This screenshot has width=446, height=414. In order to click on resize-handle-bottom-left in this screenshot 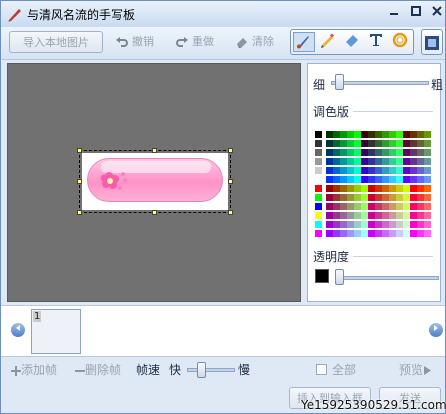, I will do `click(79, 212)`.